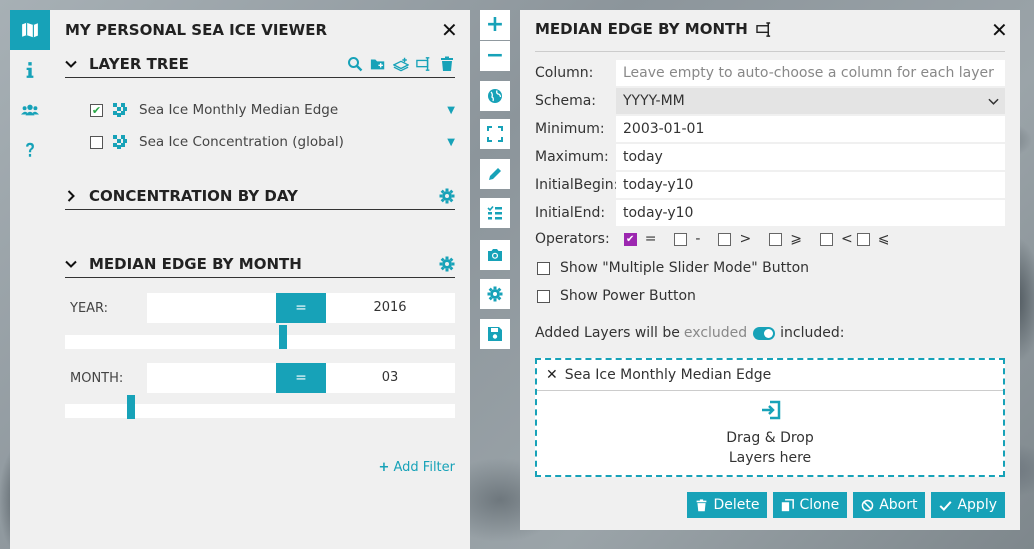 This screenshot has width=1034, height=549. What do you see at coordinates (260, 196) in the screenshot?
I see `concentration-header: CONCENTRATION BY DAY` at bounding box center [260, 196].